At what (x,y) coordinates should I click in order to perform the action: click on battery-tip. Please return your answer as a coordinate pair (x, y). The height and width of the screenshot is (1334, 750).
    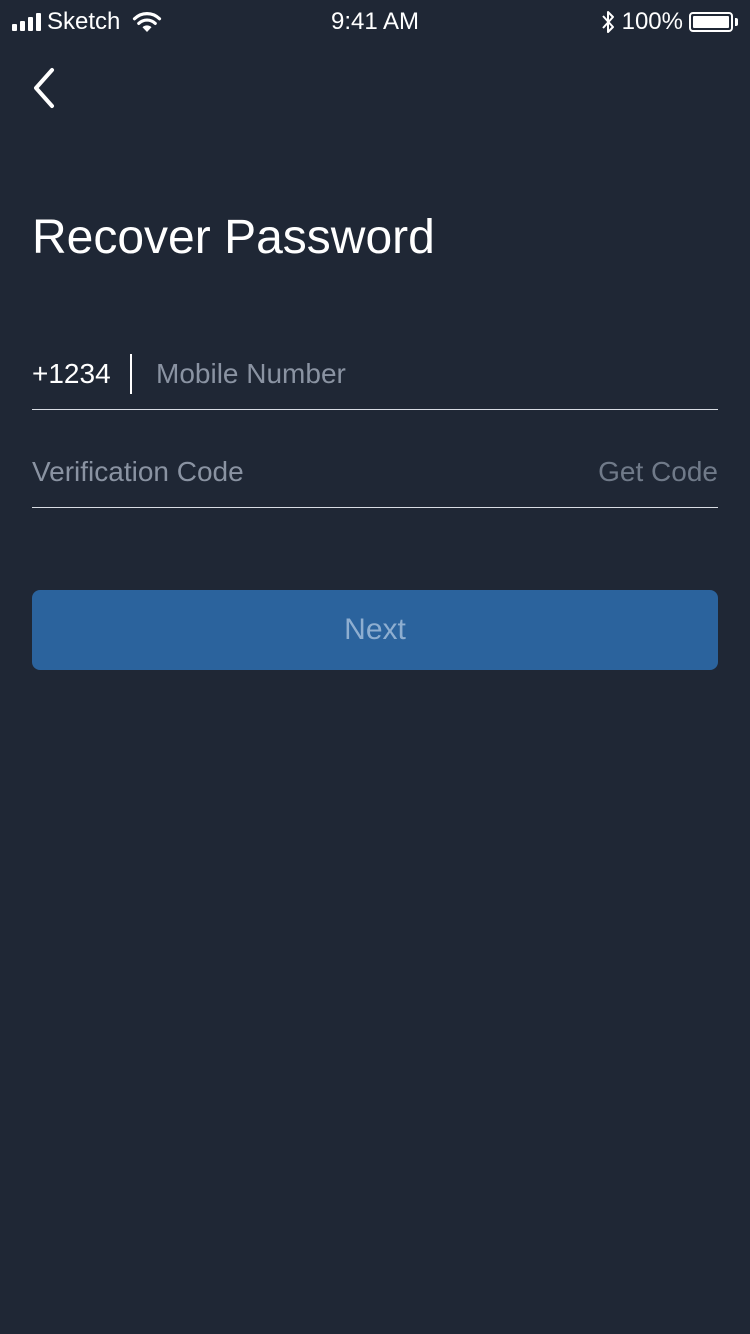
    Looking at the image, I should click on (736, 22).